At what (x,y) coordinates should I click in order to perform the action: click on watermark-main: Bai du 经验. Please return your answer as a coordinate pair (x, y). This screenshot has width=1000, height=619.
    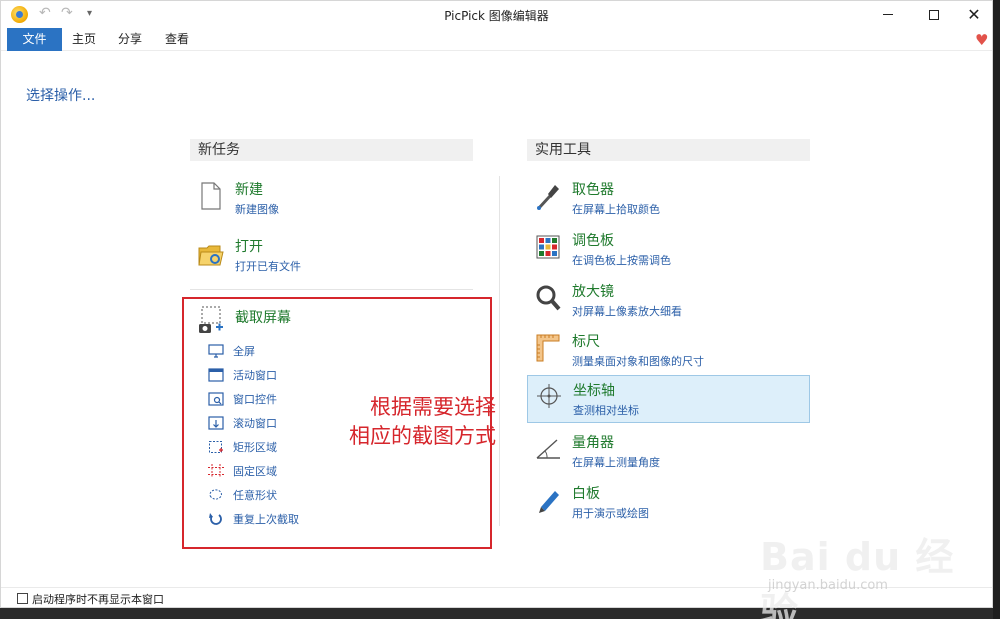
    Looking at the image, I should click on (857, 577).